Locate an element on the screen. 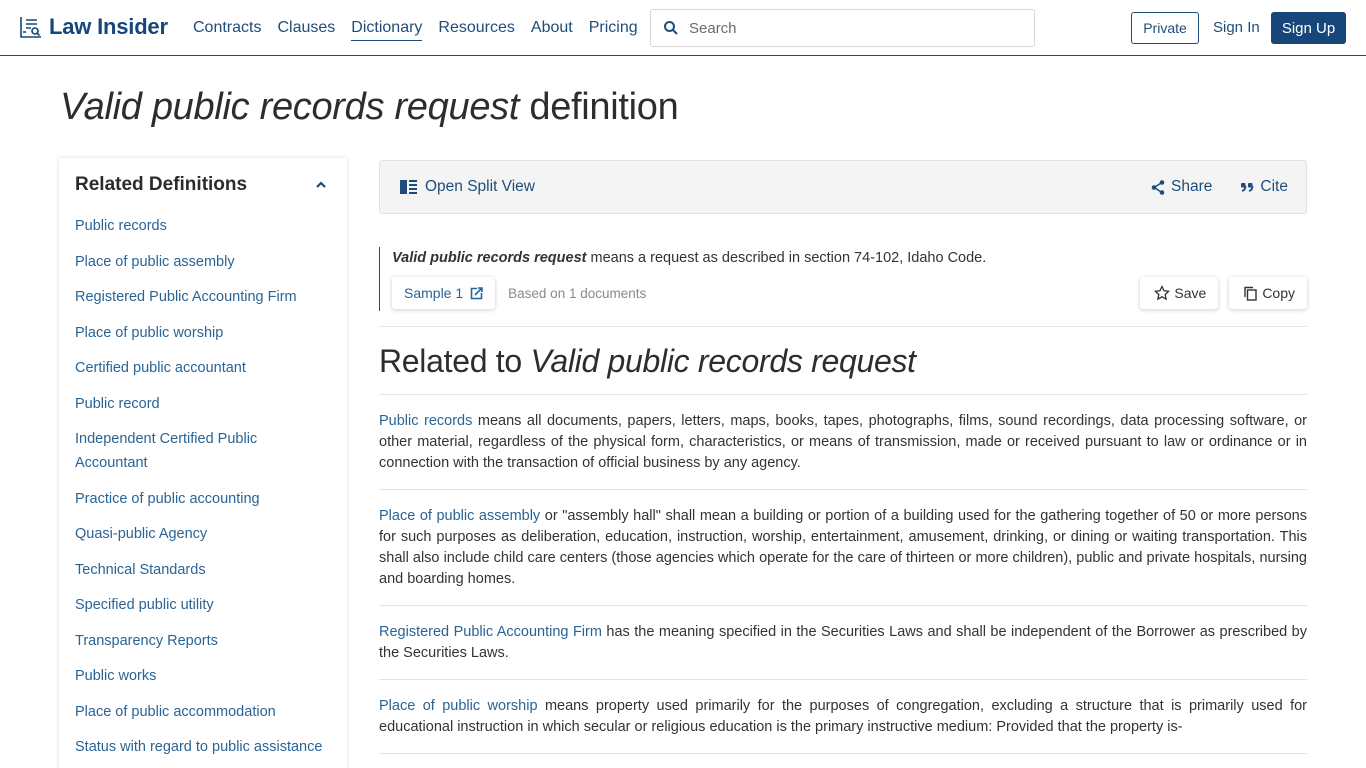 This screenshot has width=1366, height=768. open-split-view-button: Open Split View is located at coordinates (467, 187).